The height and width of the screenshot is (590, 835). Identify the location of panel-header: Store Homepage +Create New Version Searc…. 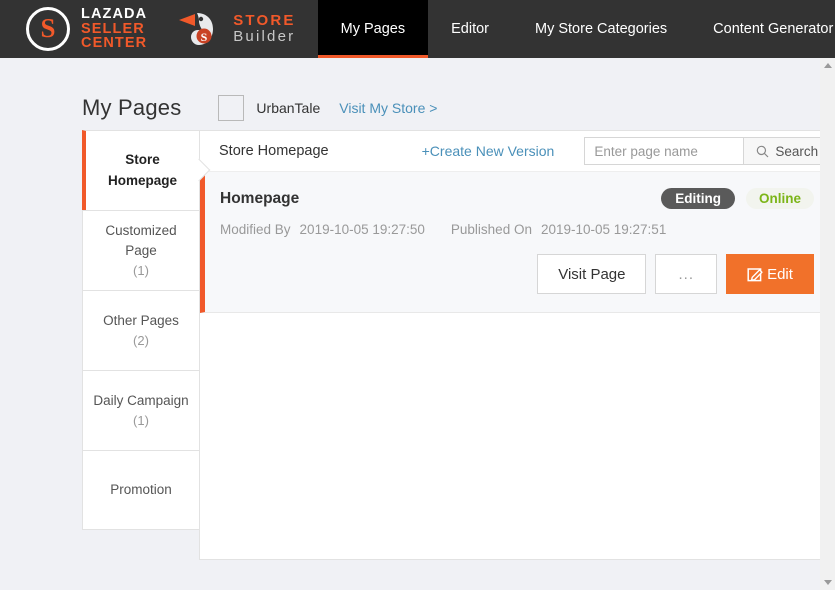
(517, 151).